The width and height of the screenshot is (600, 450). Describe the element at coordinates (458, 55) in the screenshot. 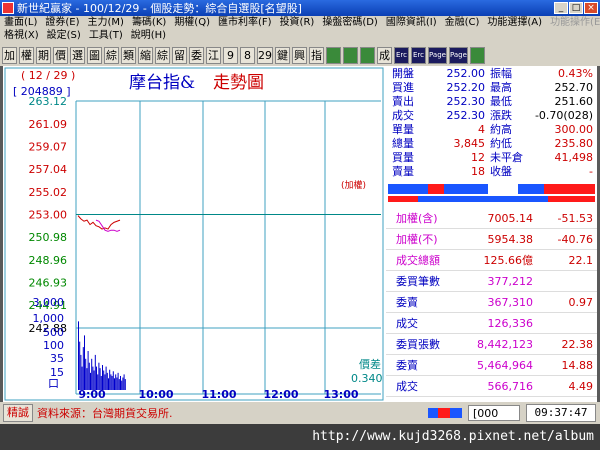

I see `toolbar-button-26: Page` at that location.